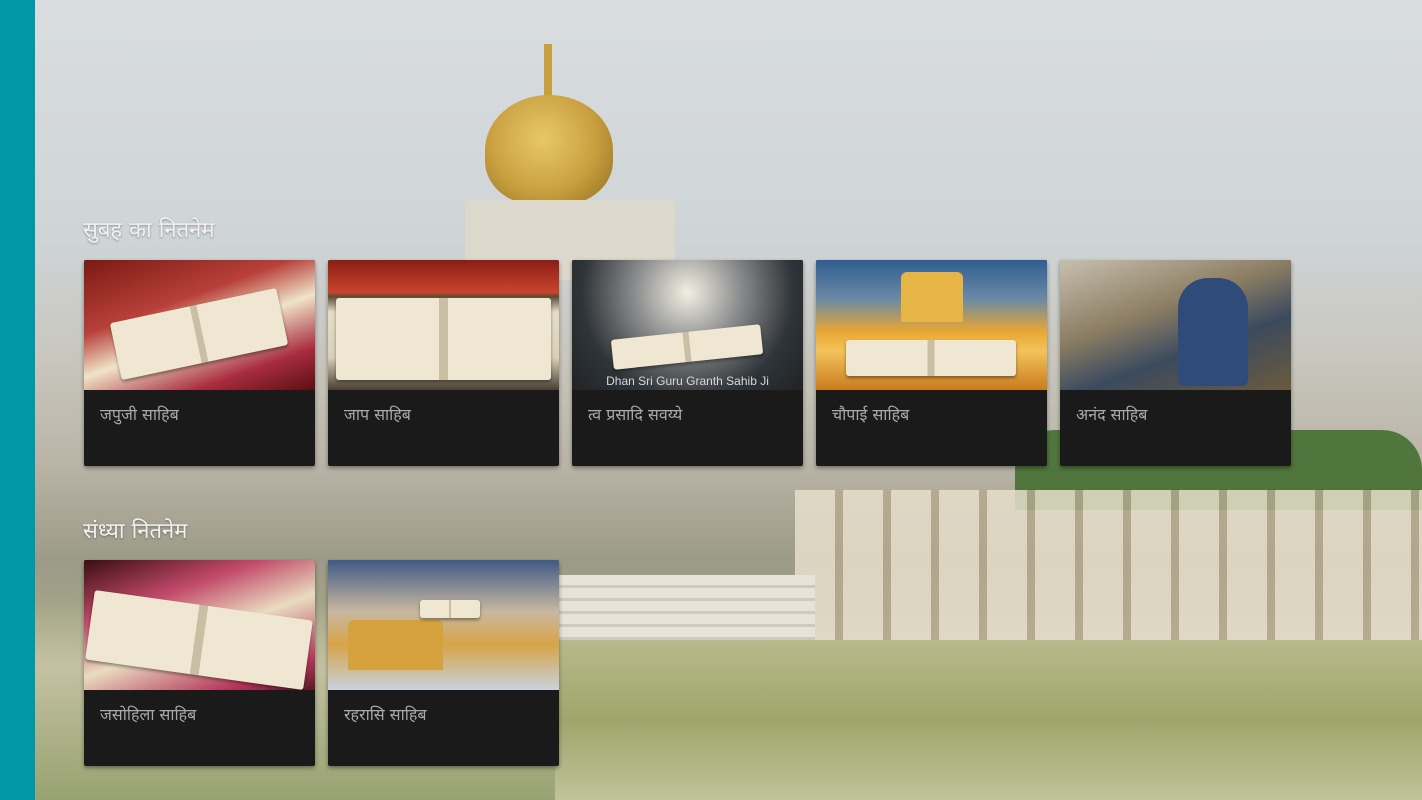 This screenshot has width=1422, height=800. What do you see at coordinates (1112, 414) in the screenshot?
I see `card-label: अनंद साहिब` at bounding box center [1112, 414].